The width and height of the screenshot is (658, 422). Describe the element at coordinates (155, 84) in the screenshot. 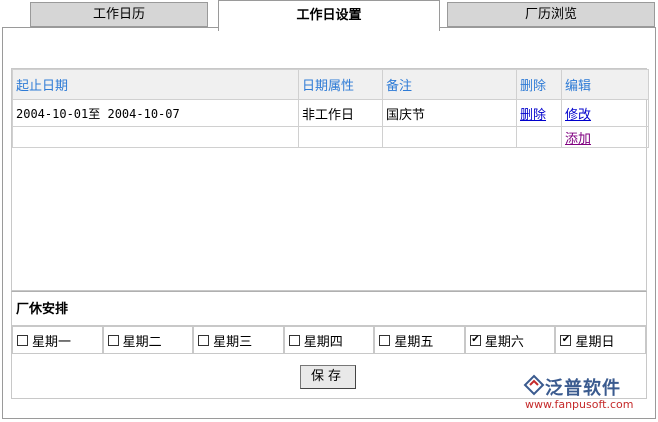

I see `col-date-range: 起止日期` at that location.